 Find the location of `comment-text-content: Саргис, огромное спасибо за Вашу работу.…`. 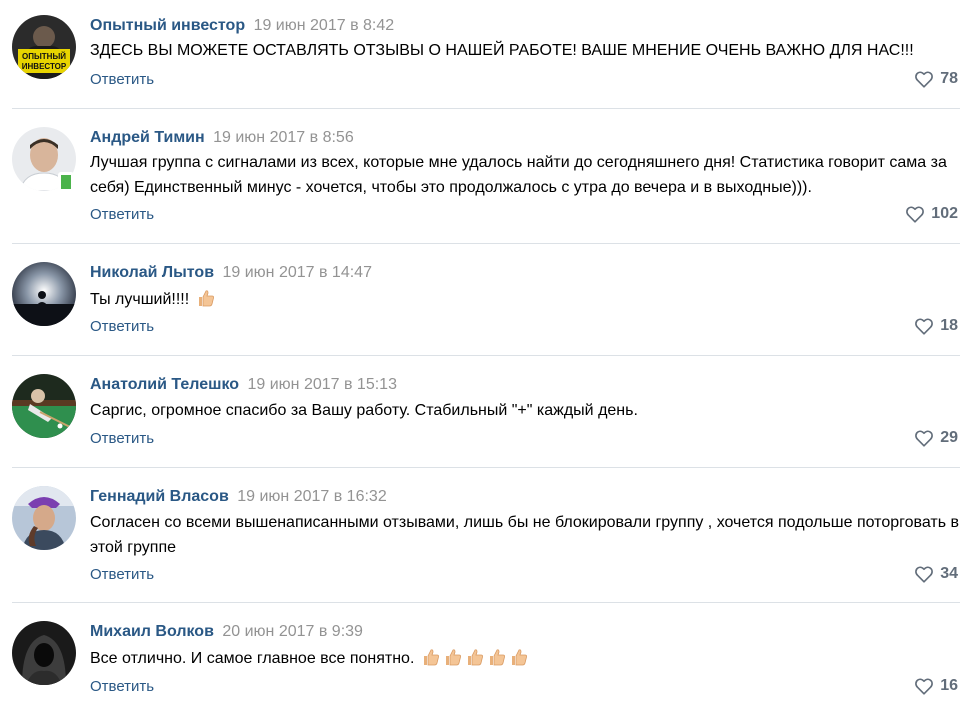

comment-text-content: Саргис, огромное спасибо за Вашу работу.… is located at coordinates (364, 410).